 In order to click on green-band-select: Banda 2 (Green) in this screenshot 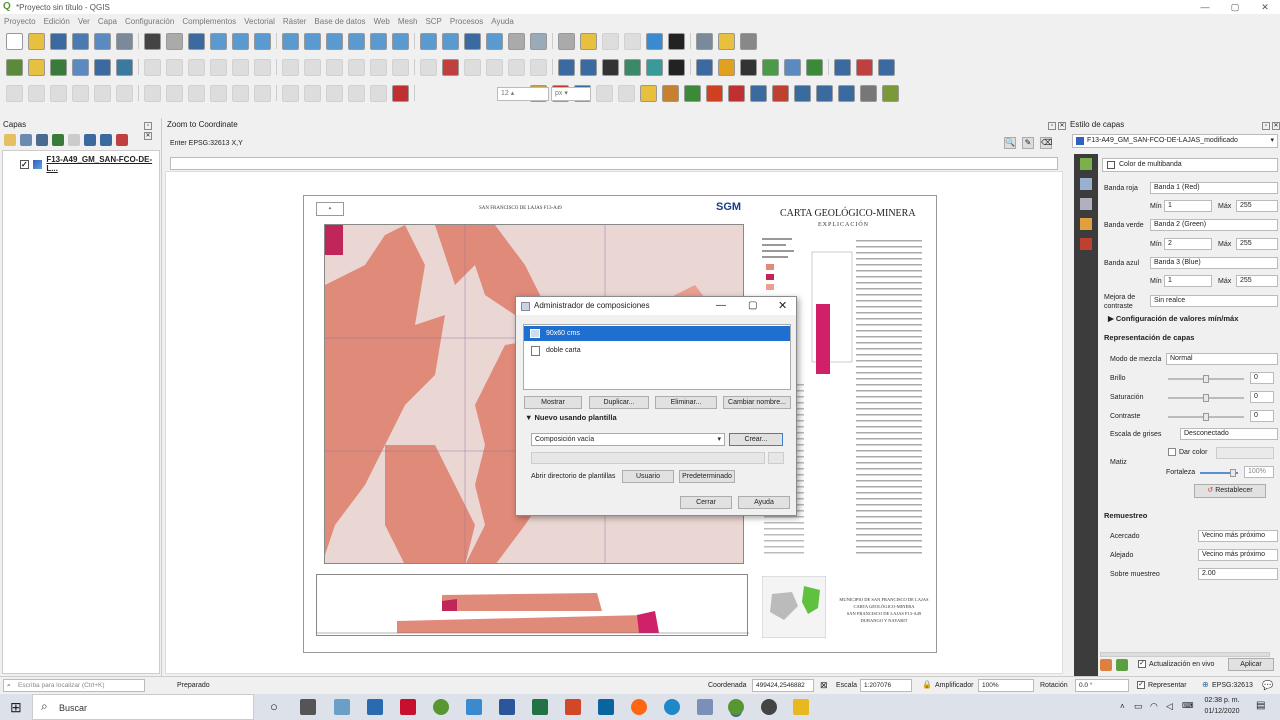, I will do `click(1214, 225)`.